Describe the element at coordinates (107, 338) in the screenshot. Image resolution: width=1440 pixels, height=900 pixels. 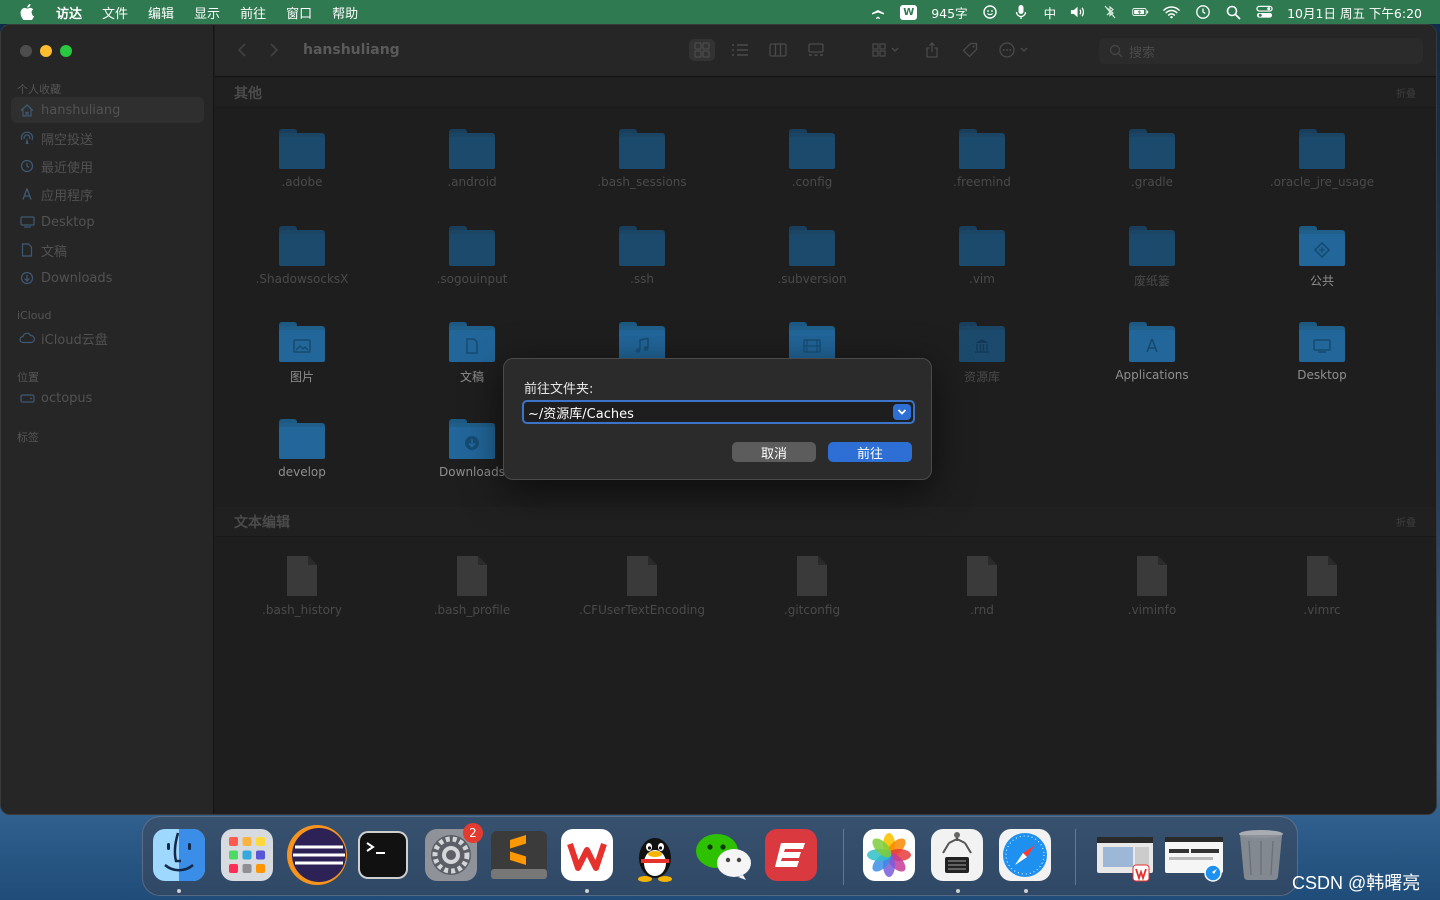
I see `sidebar-item-icloud-drive: iCloud云盘` at that location.